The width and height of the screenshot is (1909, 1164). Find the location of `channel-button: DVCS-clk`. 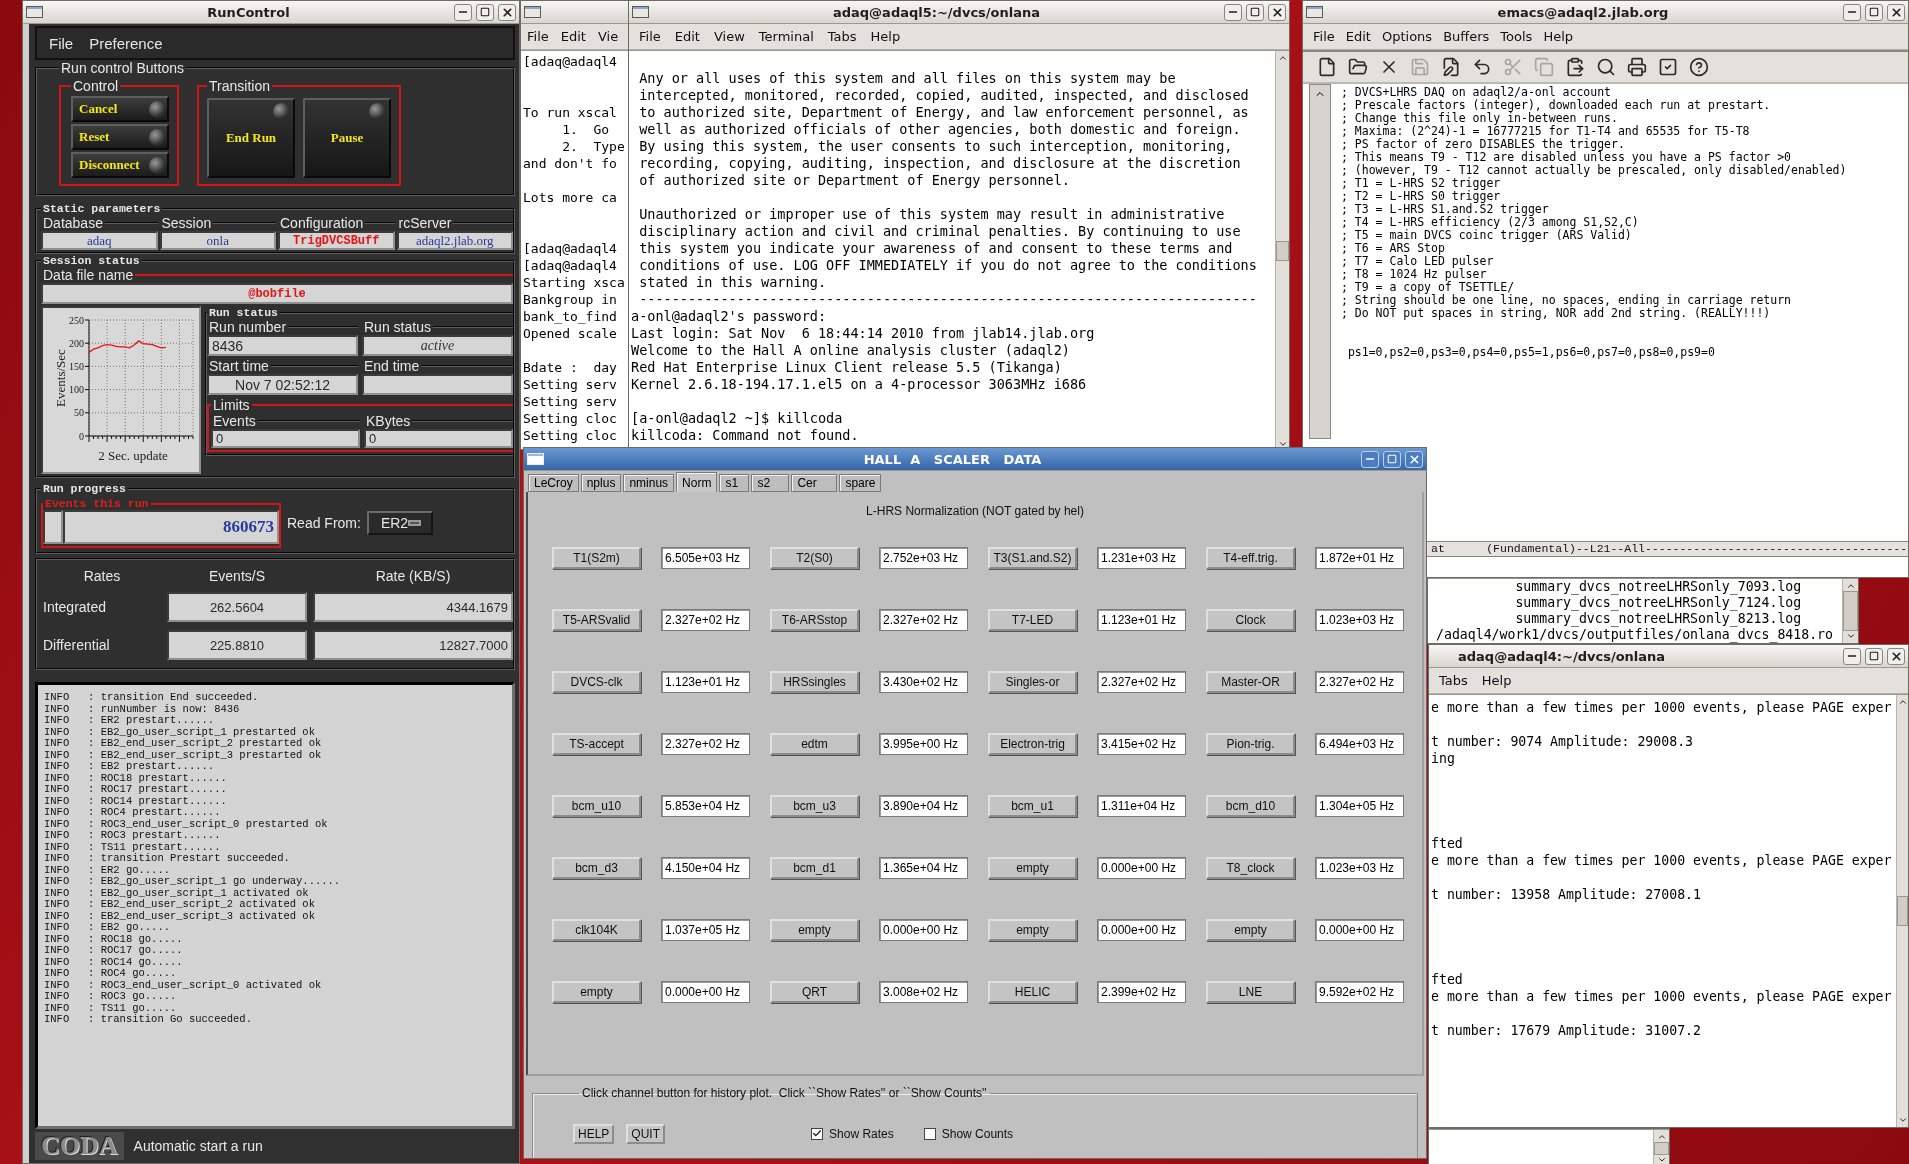

channel-button: DVCS-clk is located at coordinates (596, 682).